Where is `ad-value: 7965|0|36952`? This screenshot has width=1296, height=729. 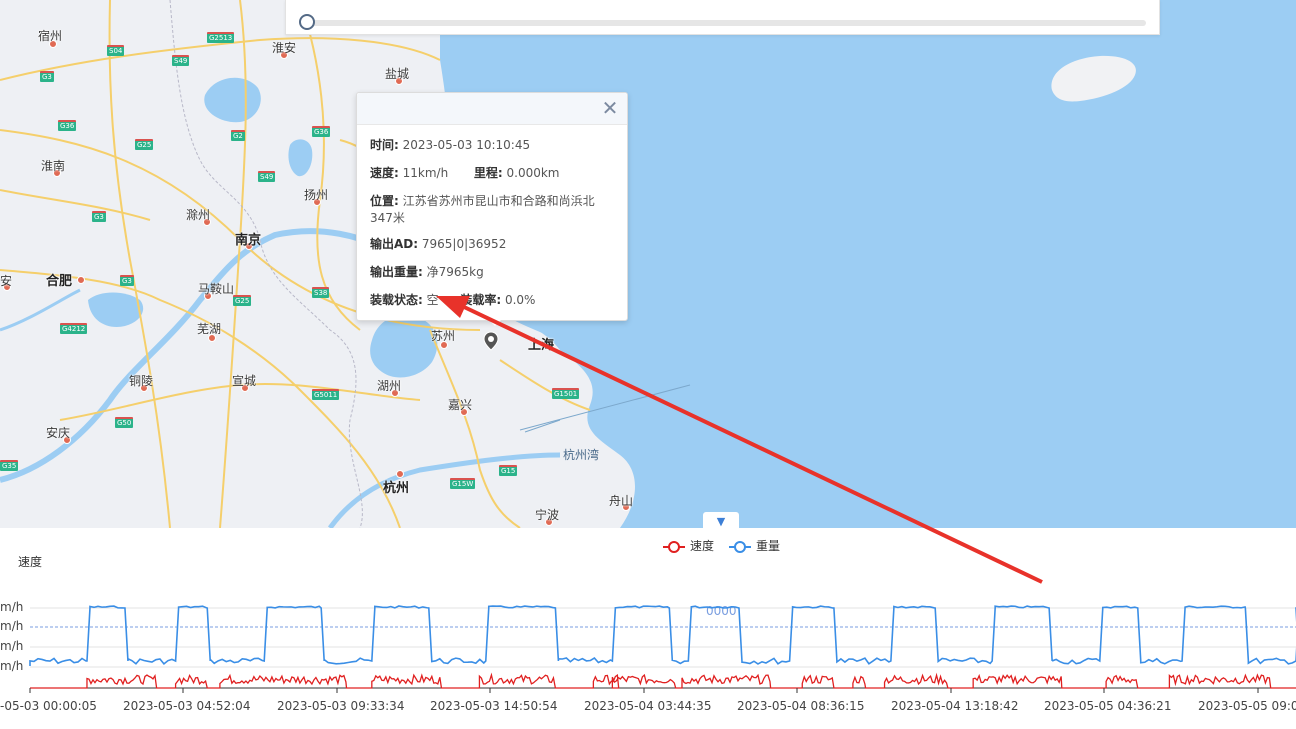 ad-value: 7965|0|36952 is located at coordinates (464, 244).